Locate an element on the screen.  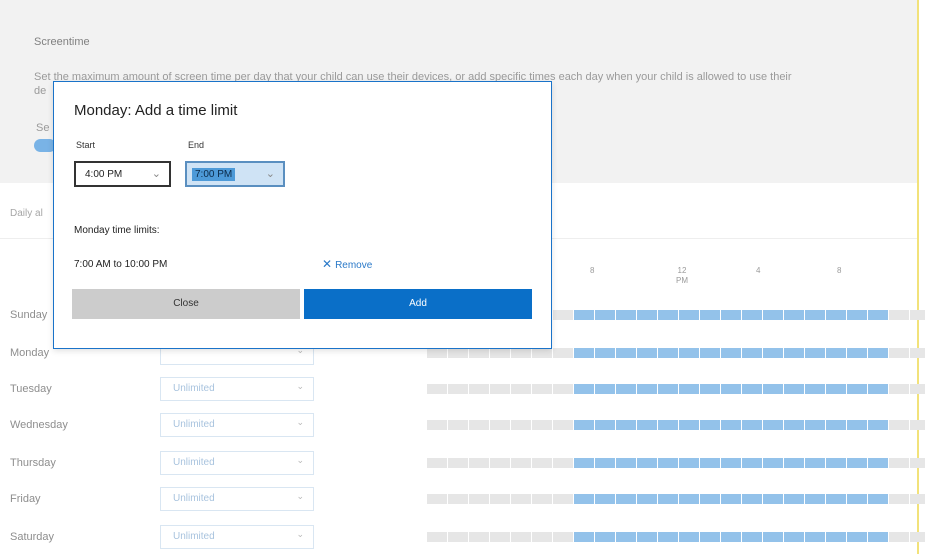
start-time-dropdown: 4:00 PM ⌄ is located at coordinates (122, 174).